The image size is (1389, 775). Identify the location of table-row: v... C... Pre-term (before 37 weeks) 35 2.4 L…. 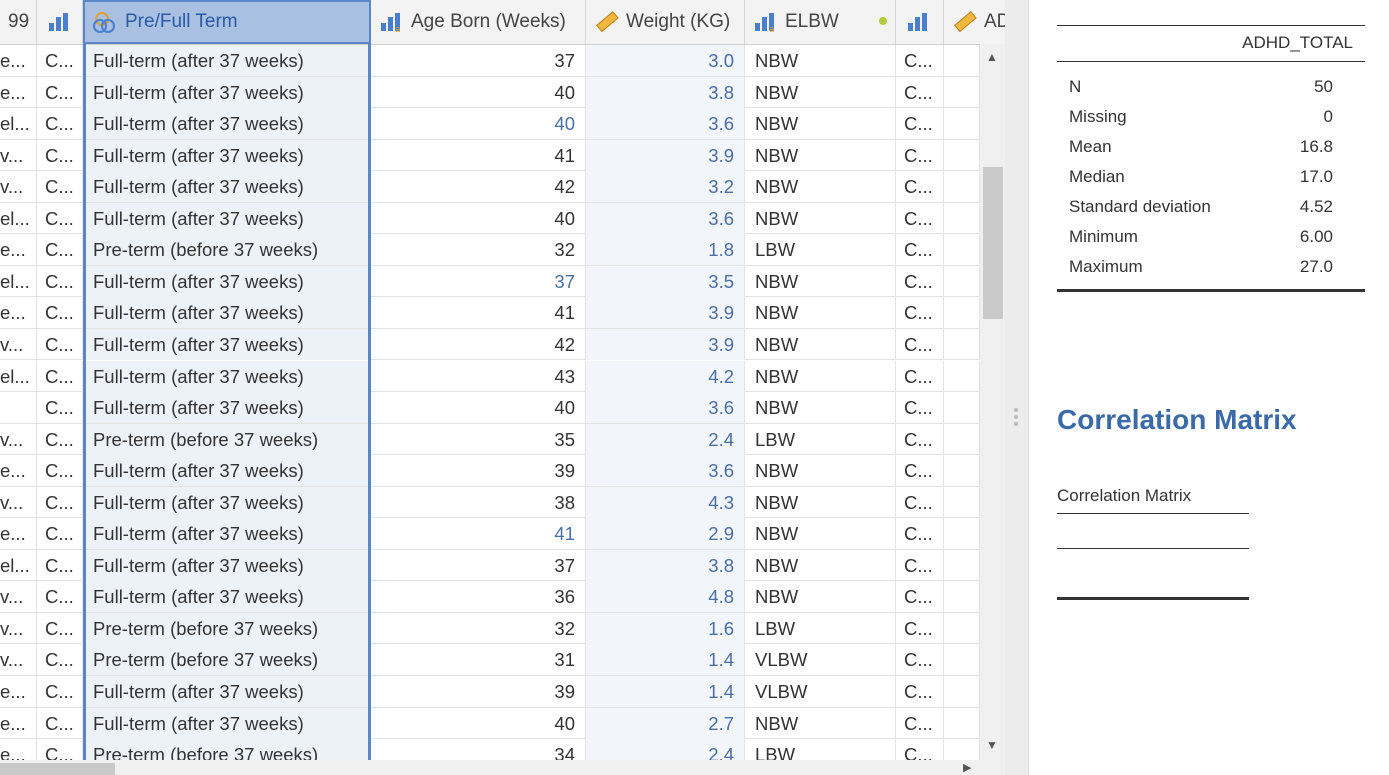
(490, 439).